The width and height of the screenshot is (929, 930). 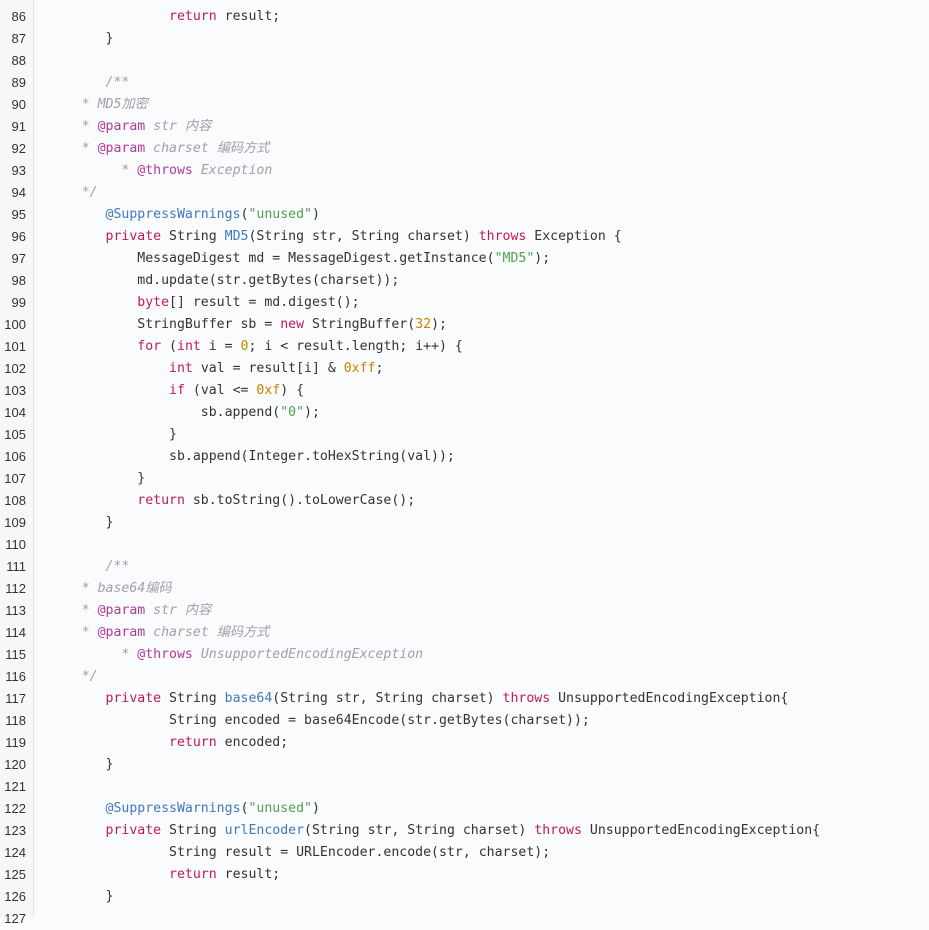 I want to click on code-text: sb.append("0");, so click(x=485, y=413).